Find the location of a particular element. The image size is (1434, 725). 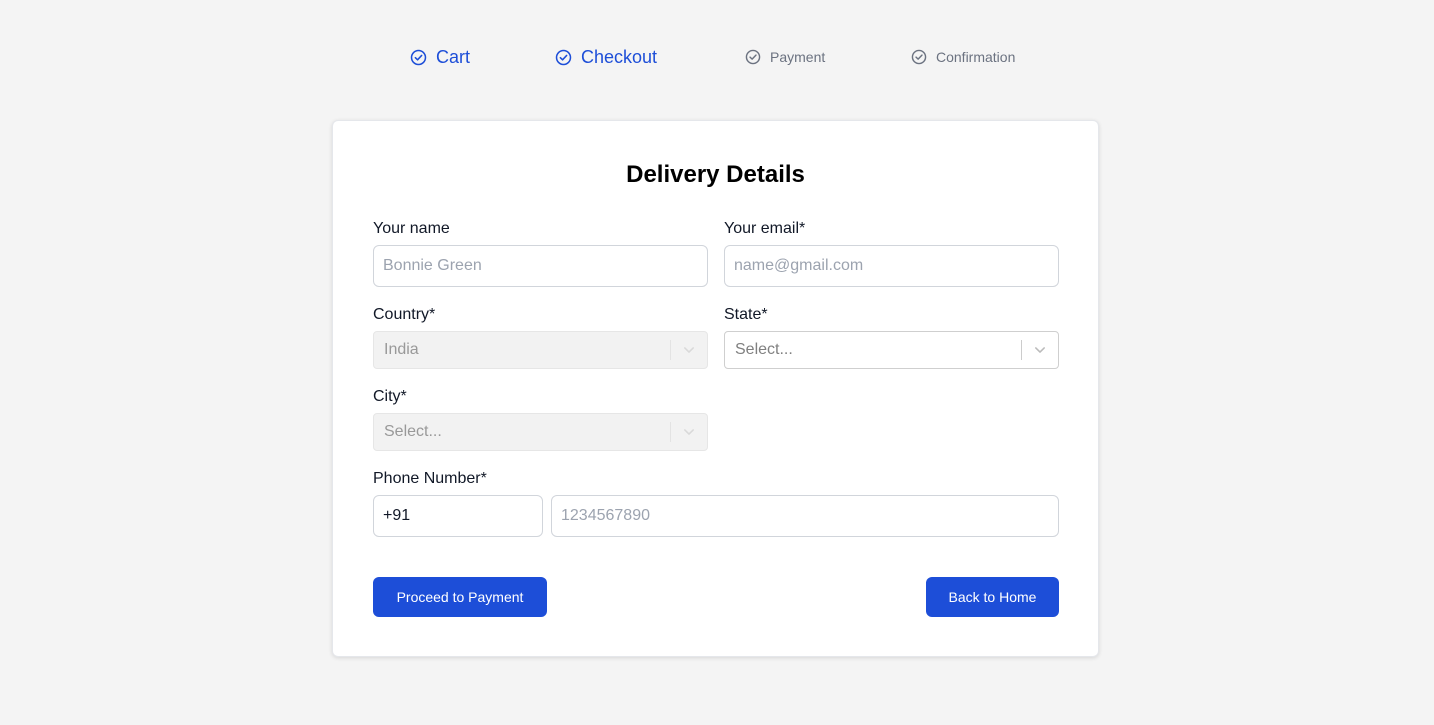

back-to-home-button: Back to Home is located at coordinates (992, 597).